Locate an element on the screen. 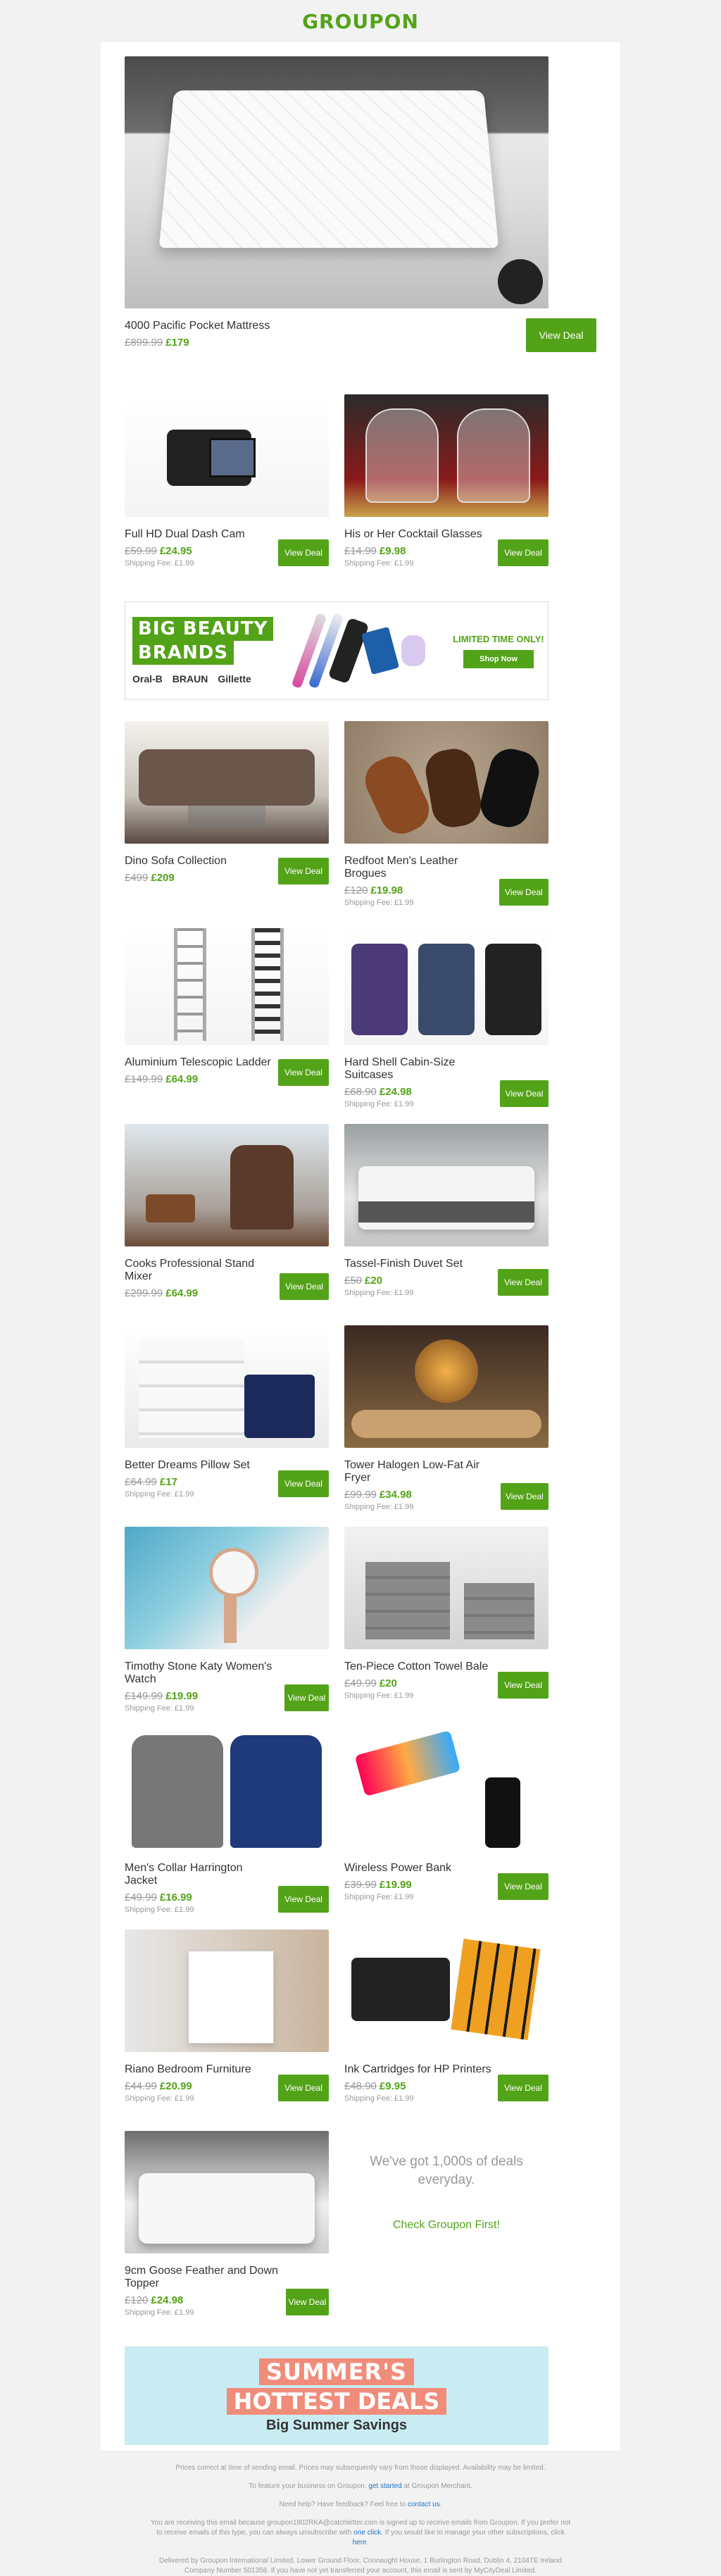  jacket-icon is located at coordinates (276, 1791).